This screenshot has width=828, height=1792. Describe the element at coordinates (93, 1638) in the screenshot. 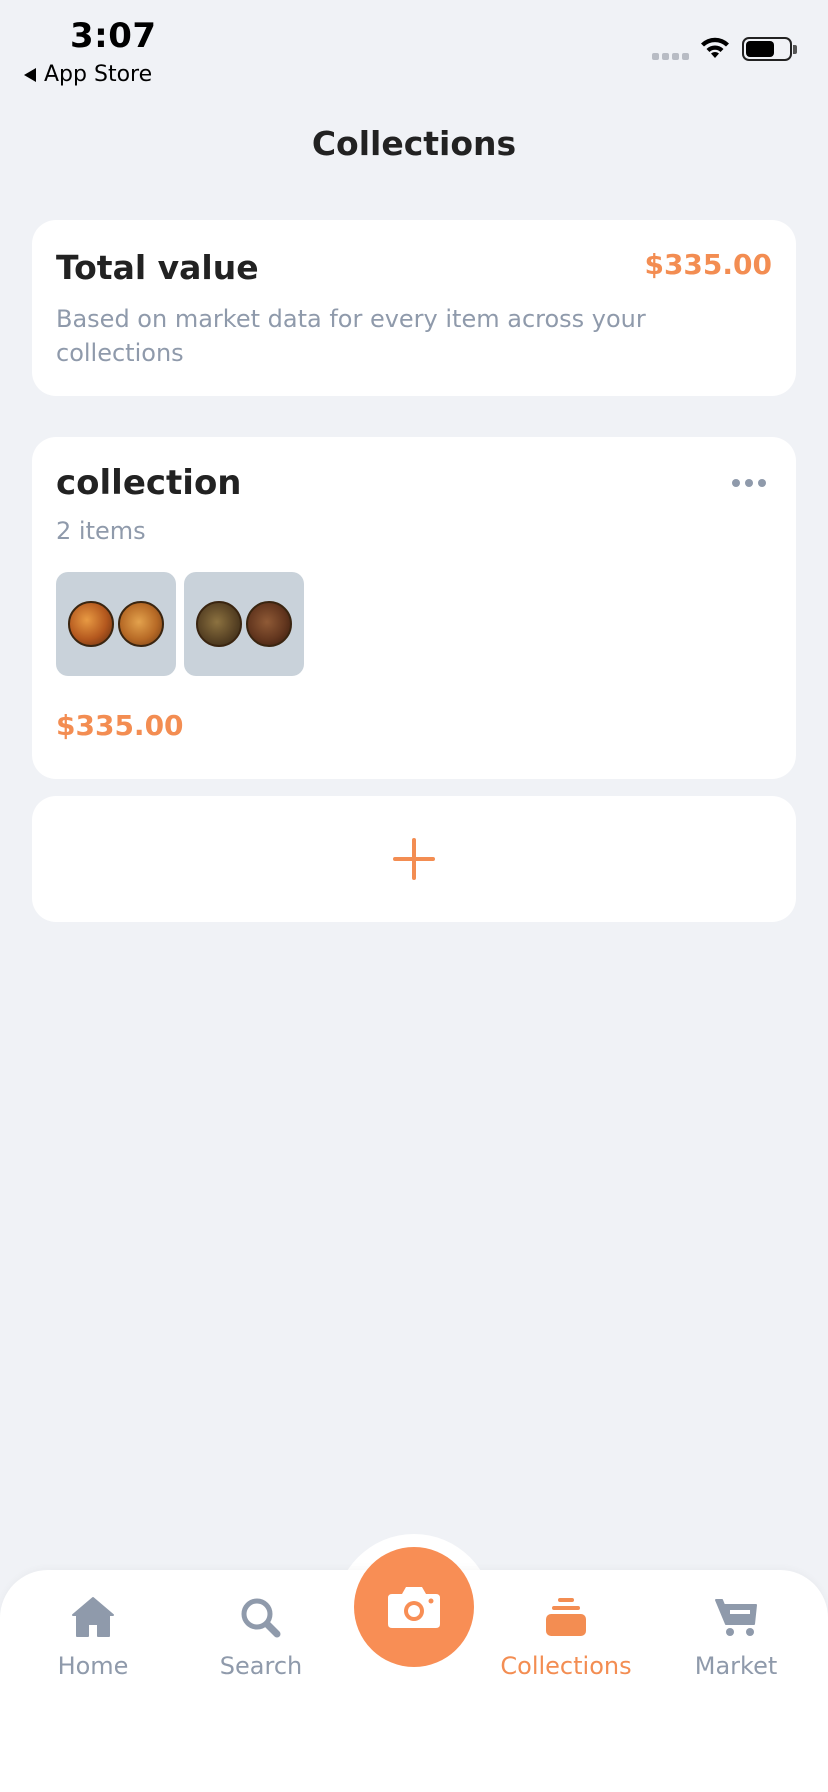

I see `tab-home: Home` at that location.